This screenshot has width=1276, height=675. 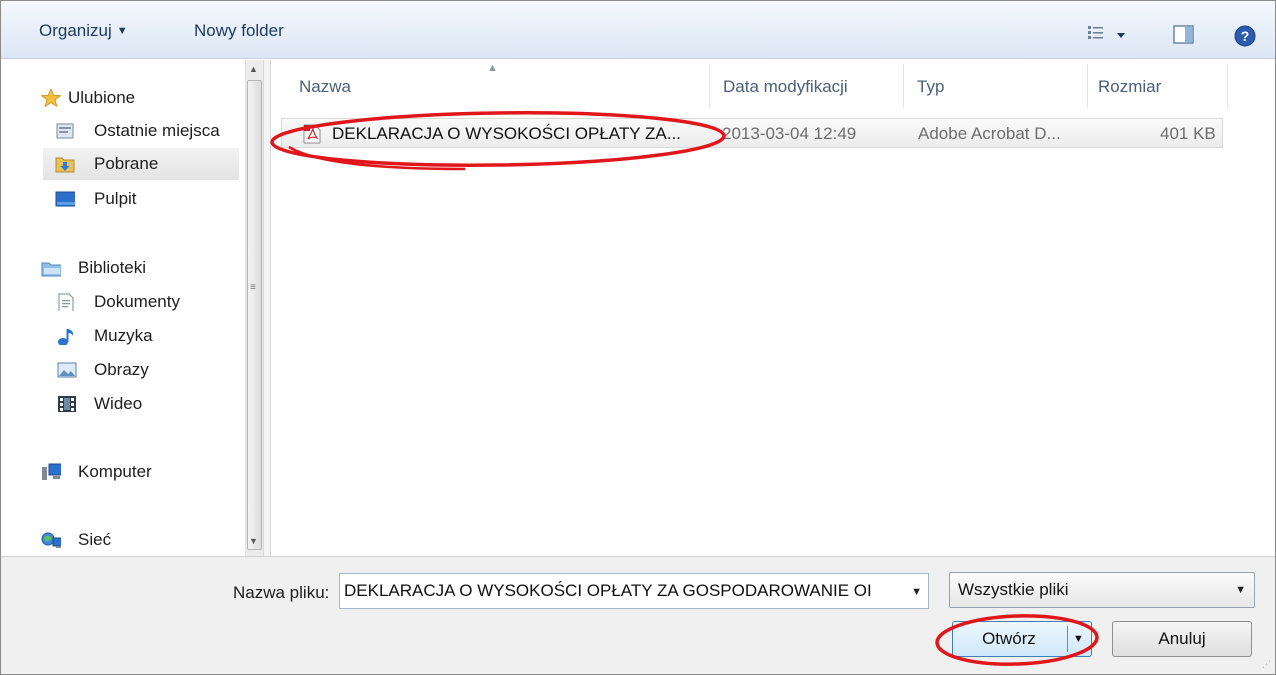 I want to click on preview-pane-button, so click(x=1184, y=37).